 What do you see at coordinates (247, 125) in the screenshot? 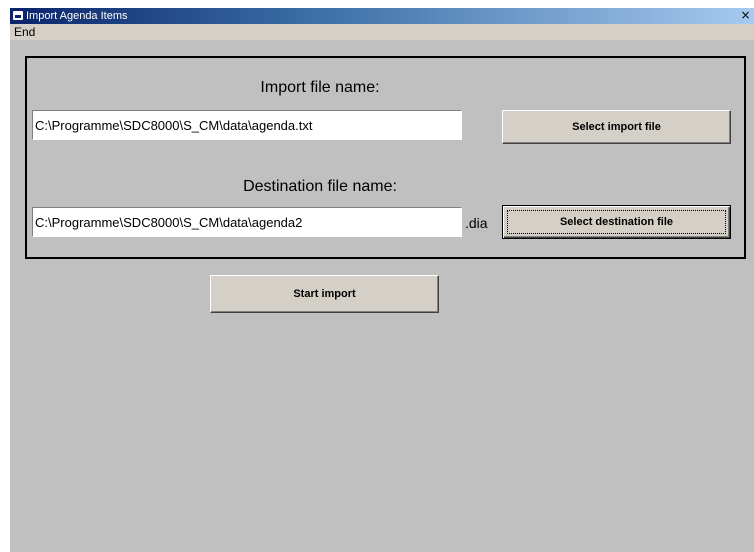
I see `import-file-input` at bounding box center [247, 125].